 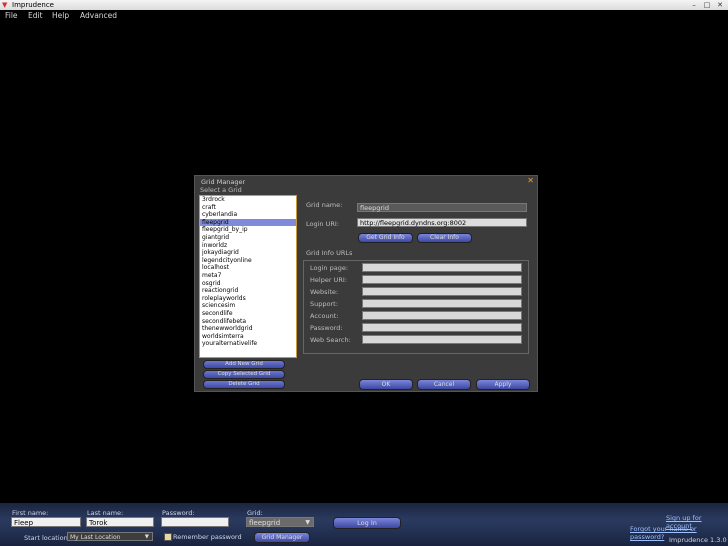 I want to click on grid-list-item: 3rdrock, so click(x=248, y=200).